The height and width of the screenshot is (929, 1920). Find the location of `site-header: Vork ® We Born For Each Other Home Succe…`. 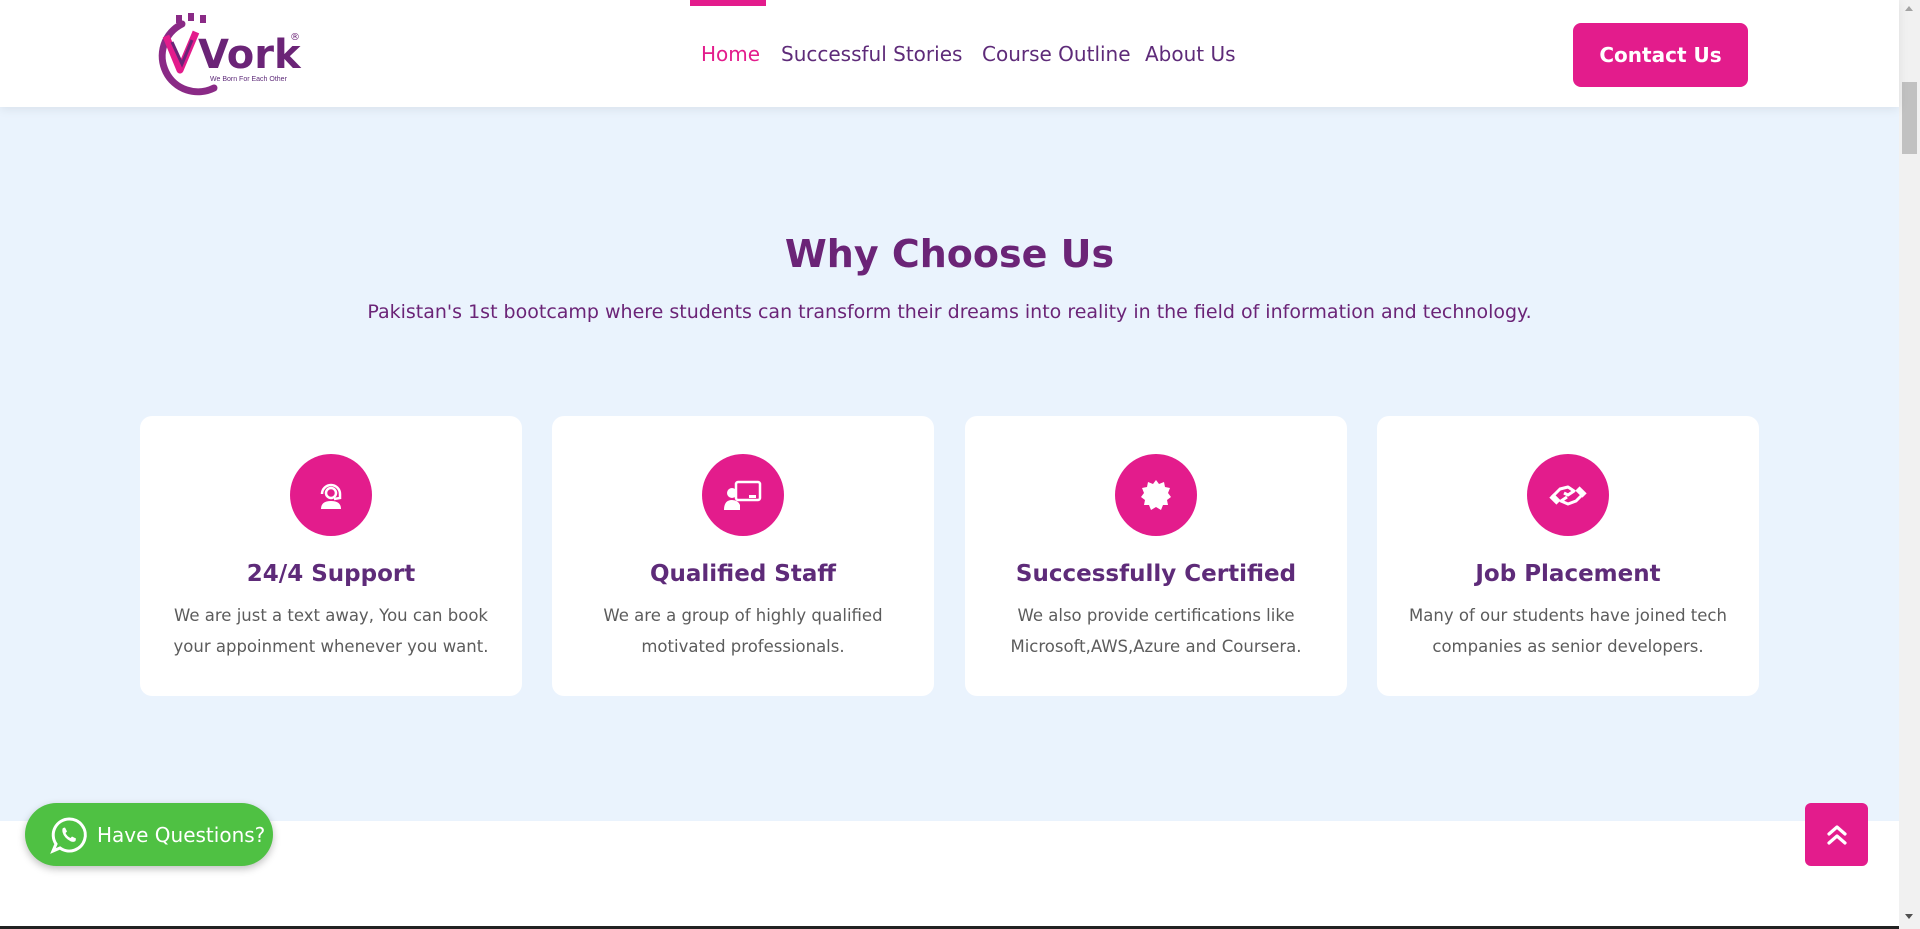

site-header: Vork ® We Born For Each Other Home Succe… is located at coordinates (949, 53).